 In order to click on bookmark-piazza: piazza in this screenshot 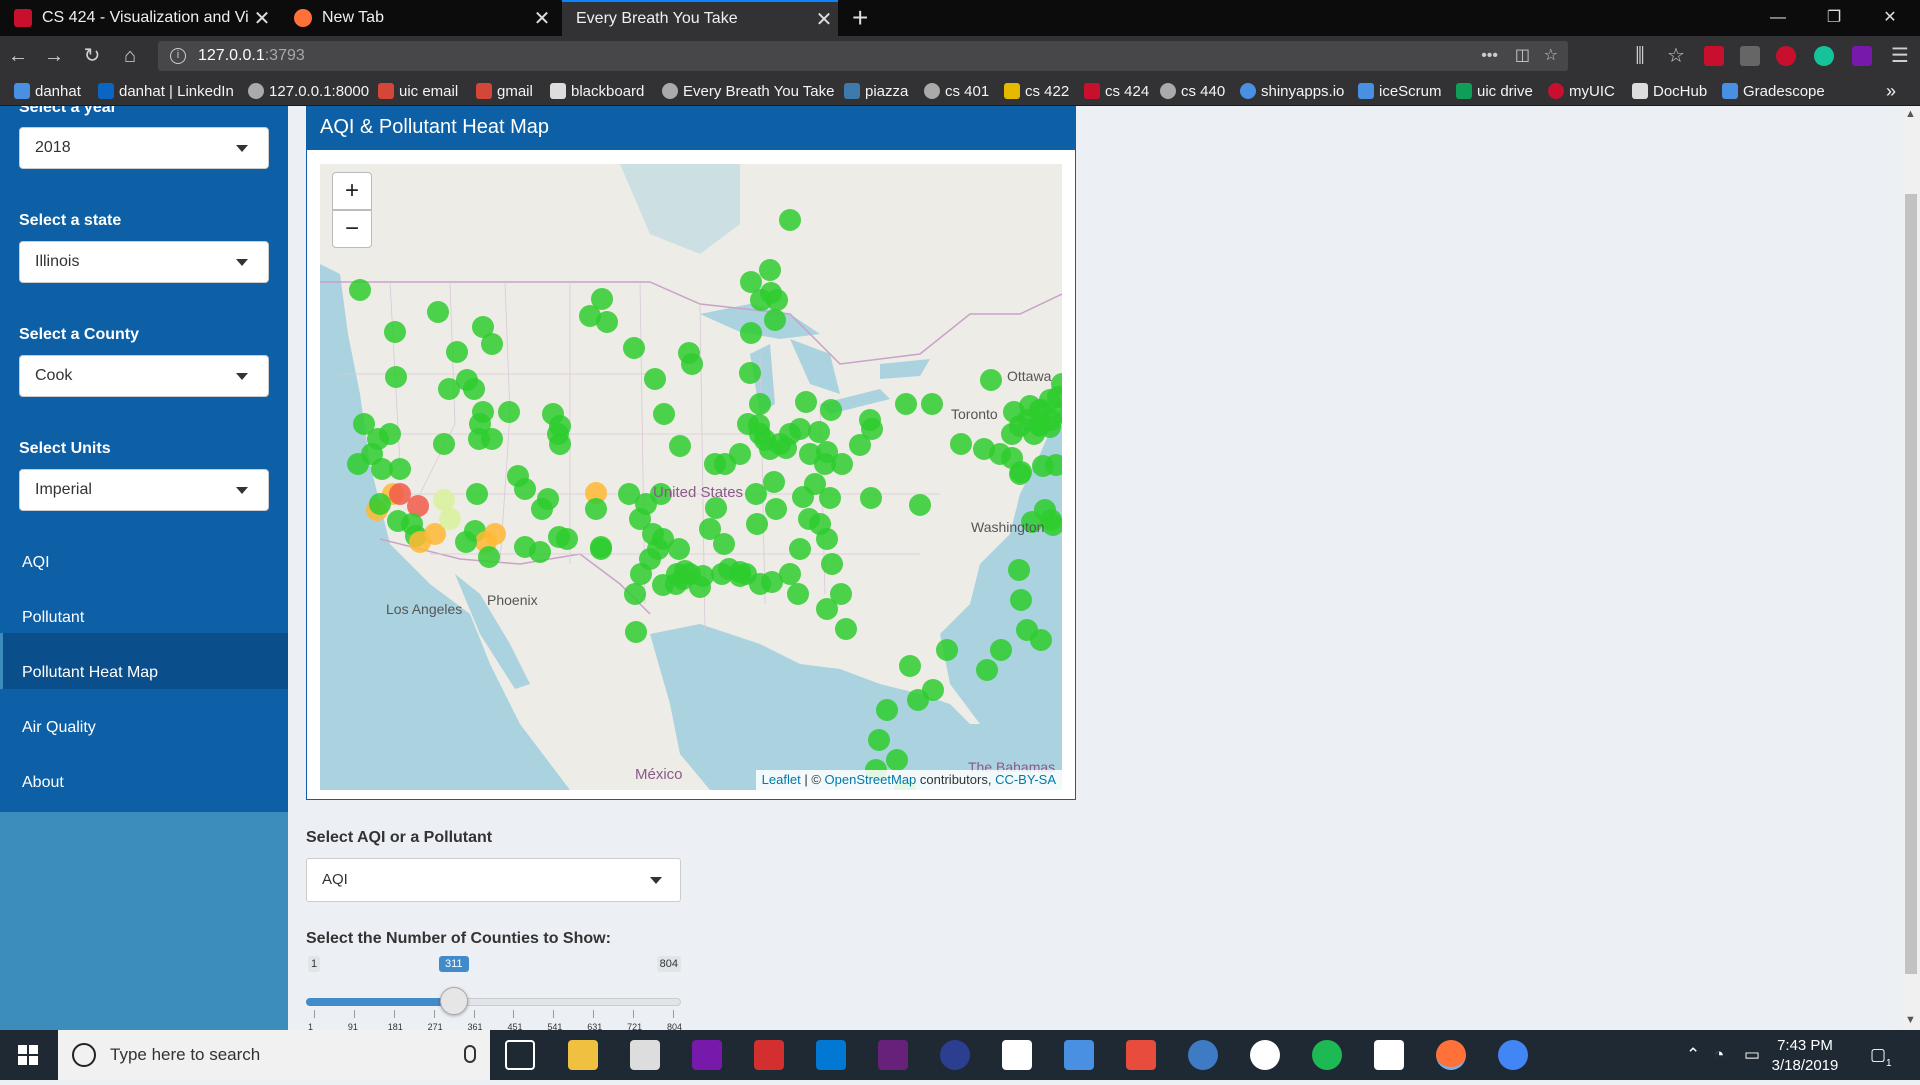, I will do `click(876, 91)`.